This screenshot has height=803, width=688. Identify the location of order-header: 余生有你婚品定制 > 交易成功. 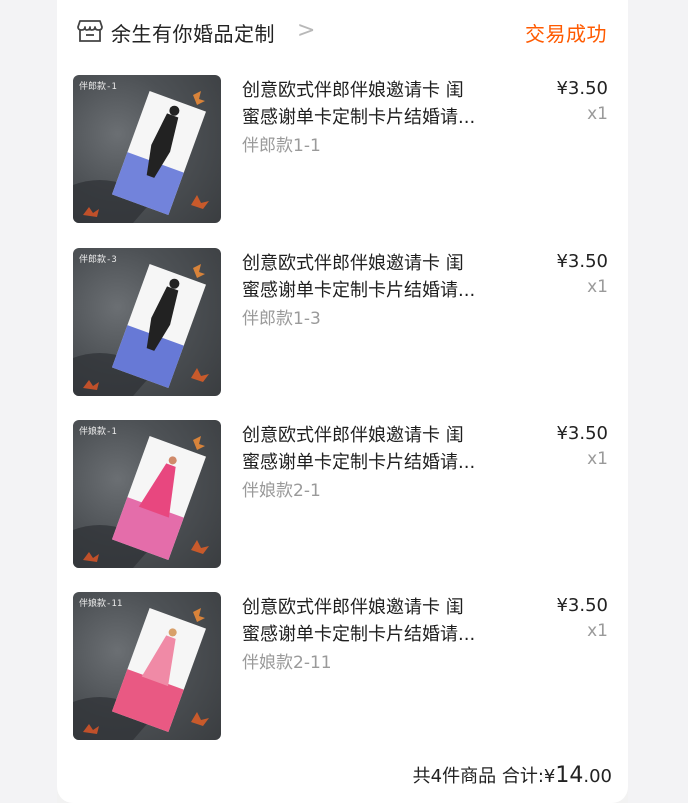
(347, 33).